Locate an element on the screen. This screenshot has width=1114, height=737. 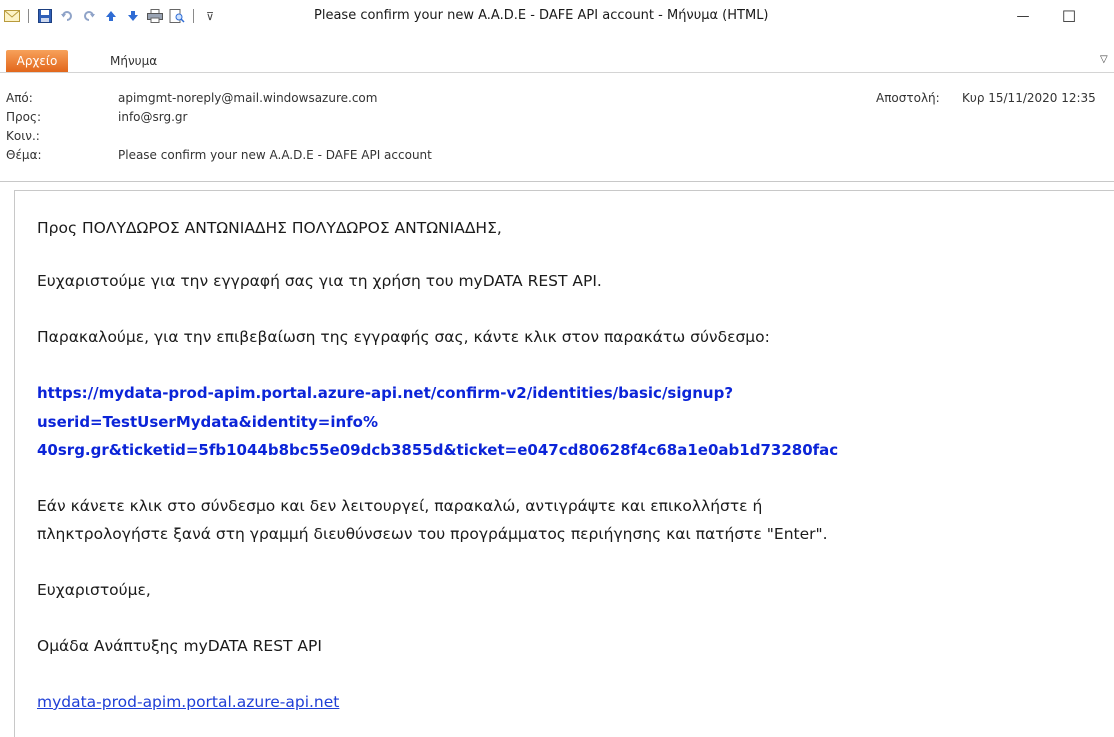
from-value: apimgmt-noreply@mail.windowsazure.com is located at coordinates (247, 98).